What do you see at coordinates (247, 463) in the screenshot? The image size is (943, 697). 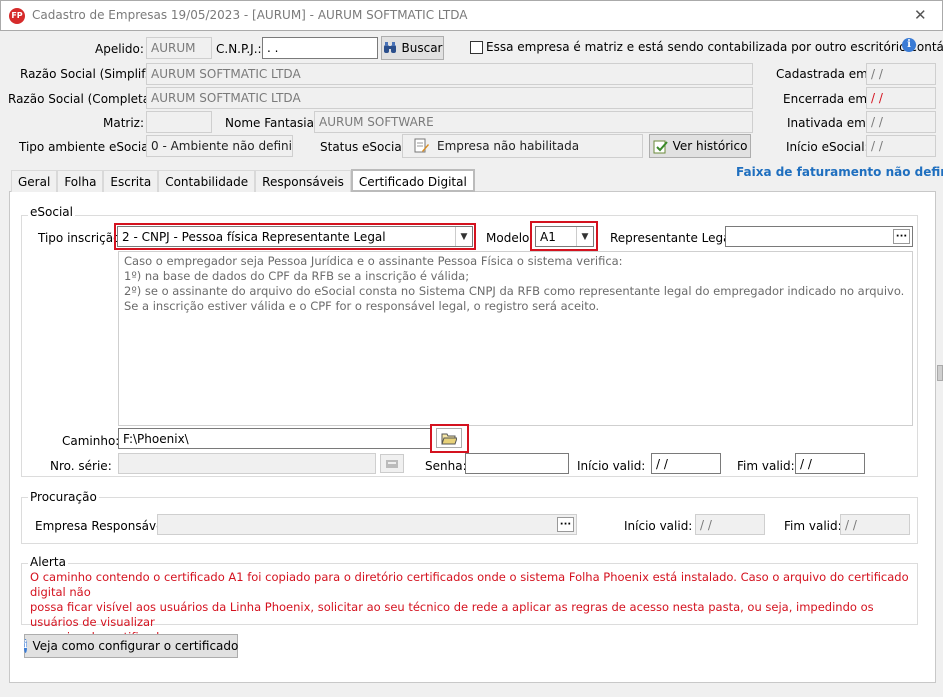 I see `nro-serie-field` at bounding box center [247, 463].